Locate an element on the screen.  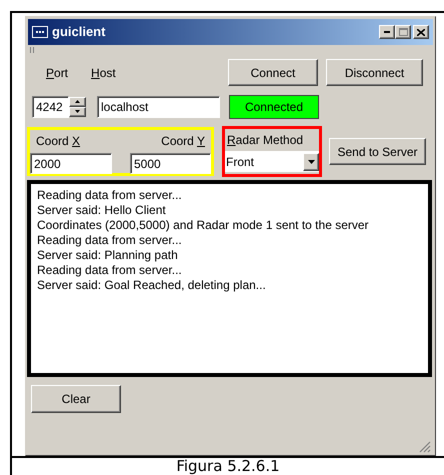
maximize-button is located at coordinates (403, 32).